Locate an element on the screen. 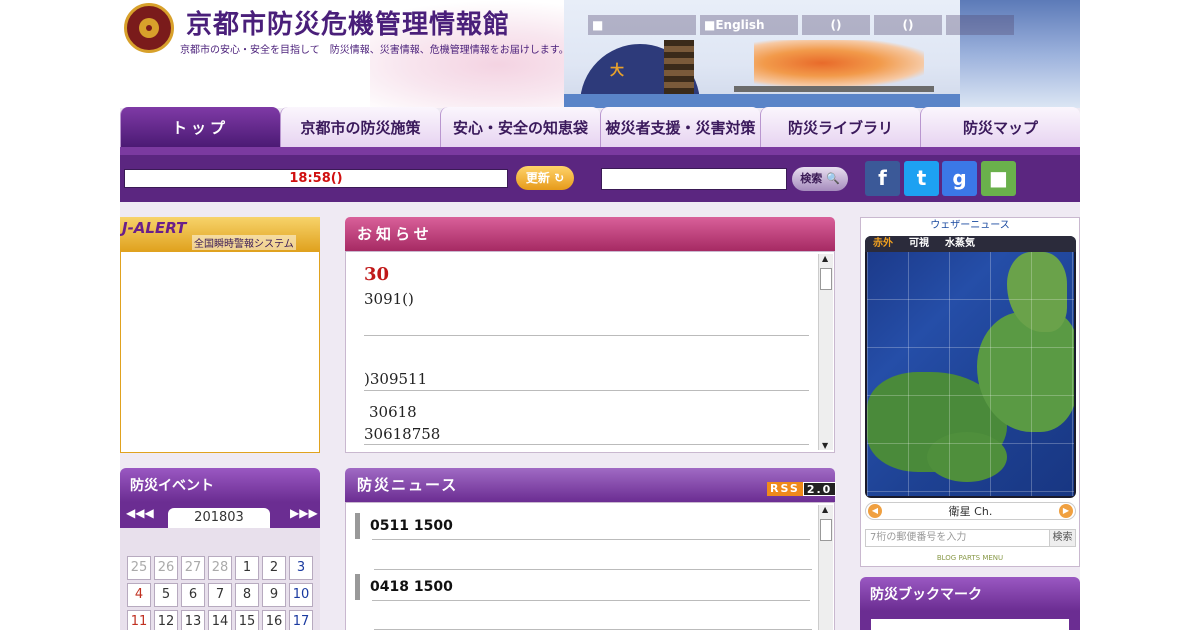 This screenshot has width=1200, height=630. calendar-day: 16 is located at coordinates (274, 620).